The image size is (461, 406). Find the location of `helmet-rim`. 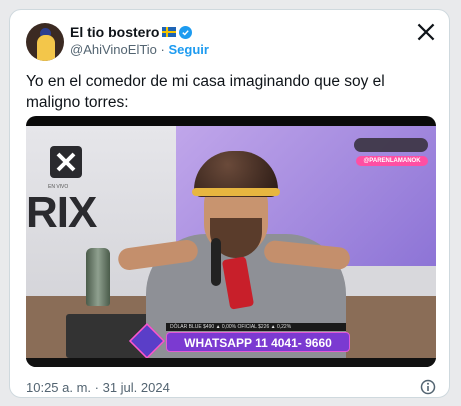

helmet-rim is located at coordinates (236, 192).